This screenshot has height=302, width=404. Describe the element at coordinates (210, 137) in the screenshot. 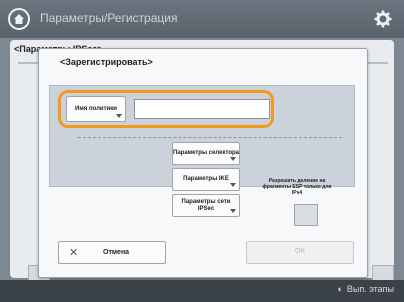

I see `section-divider` at that location.